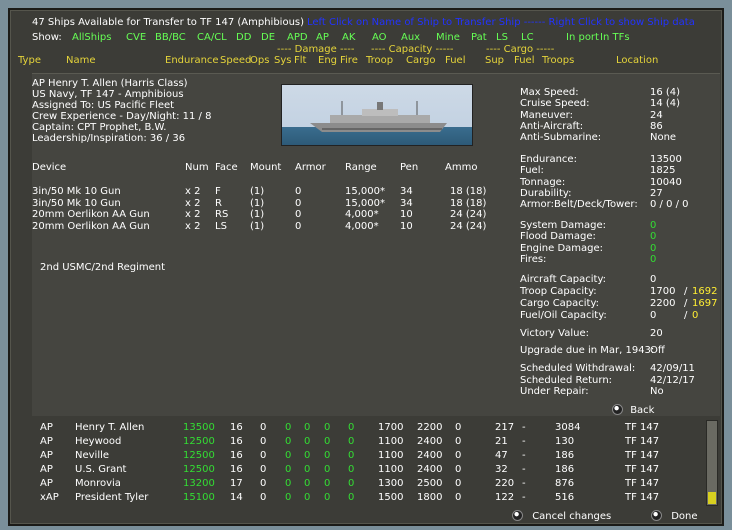 The image size is (732, 530). What do you see at coordinates (212, 37) in the screenshot?
I see `filter-ca-cl: CA/CL` at bounding box center [212, 37].